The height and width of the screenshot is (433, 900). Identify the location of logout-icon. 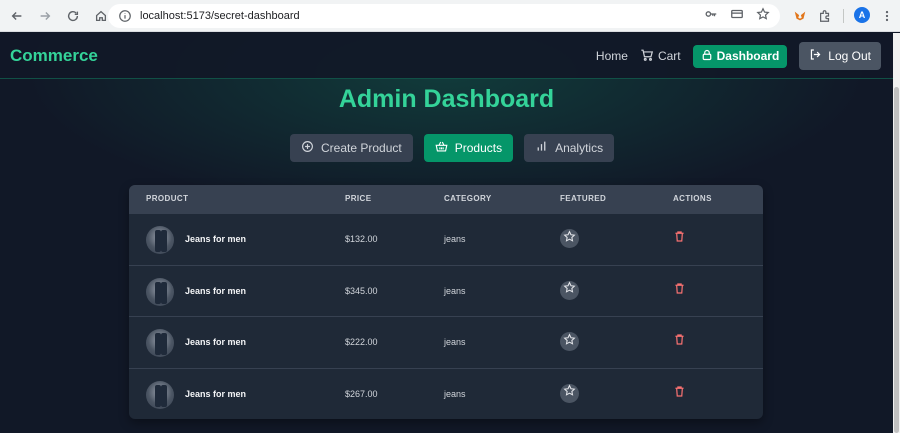
(815, 56).